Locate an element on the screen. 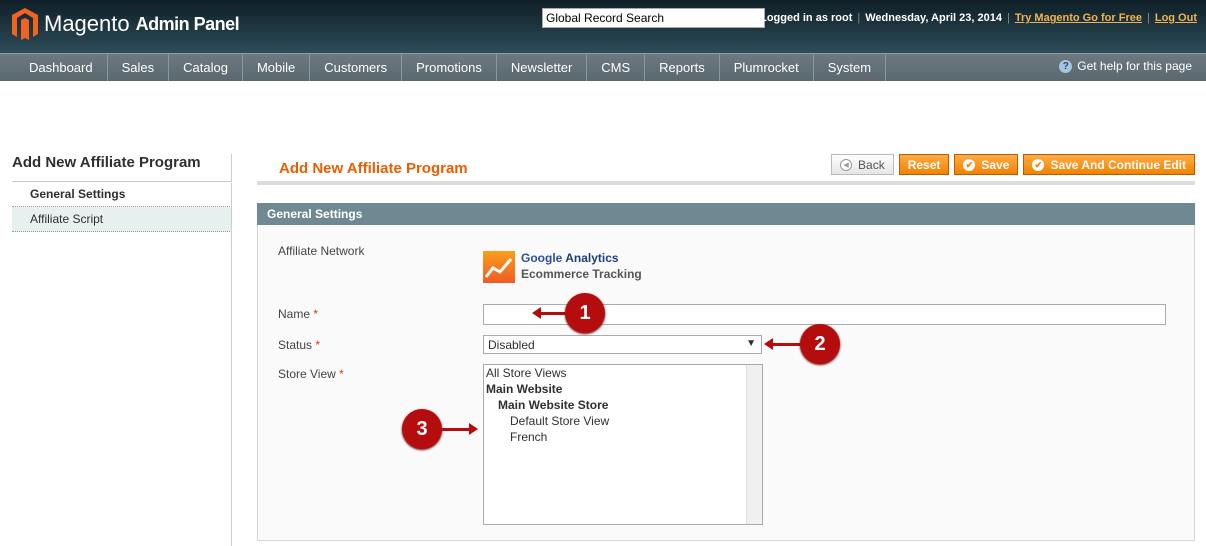  store-option-group: Main Website is located at coordinates (524, 389).